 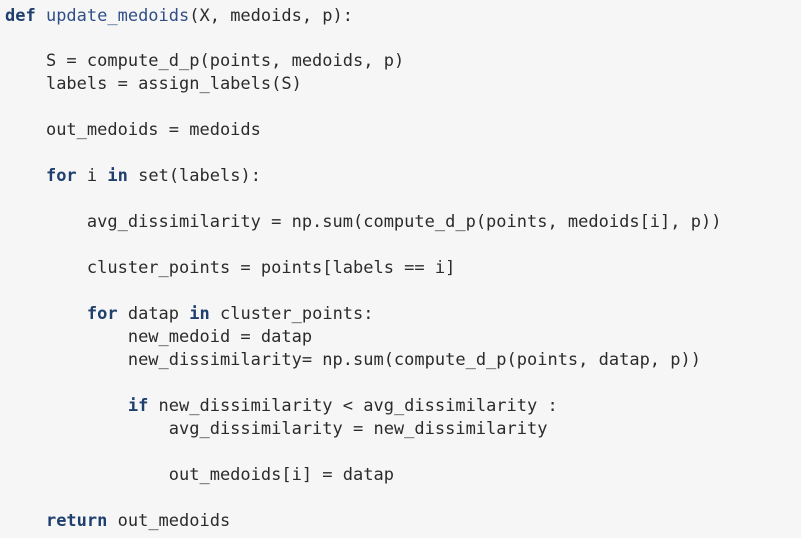 What do you see at coordinates (199, 176) in the screenshot?
I see `code-text: set(labels):` at bounding box center [199, 176].